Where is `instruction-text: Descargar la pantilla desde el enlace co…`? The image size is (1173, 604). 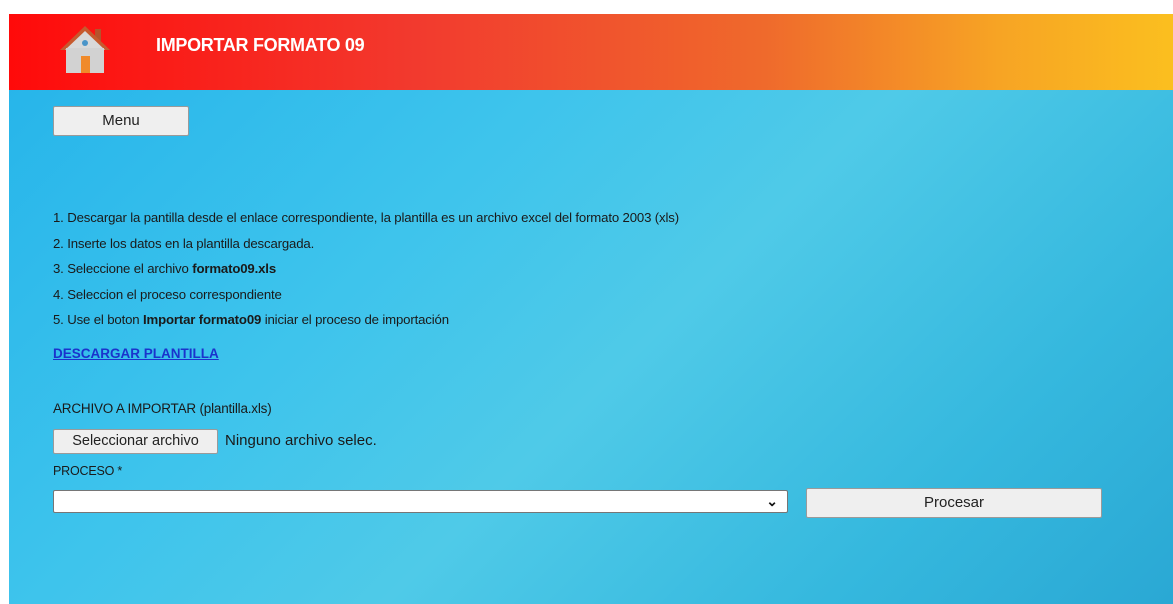
instruction-text: Descargar la pantilla desde el enlace co… is located at coordinates (373, 217).